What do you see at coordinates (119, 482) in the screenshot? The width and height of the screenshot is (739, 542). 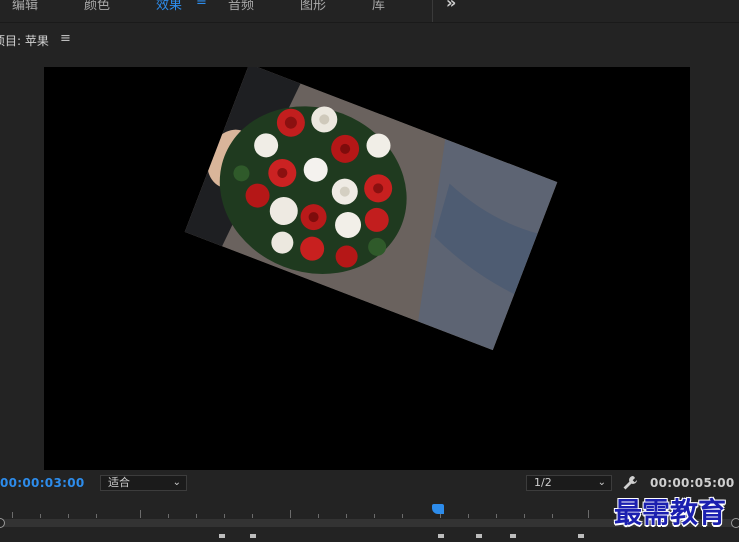 I see `zoom-level-value: 适合` at bounding box center [119, 482].